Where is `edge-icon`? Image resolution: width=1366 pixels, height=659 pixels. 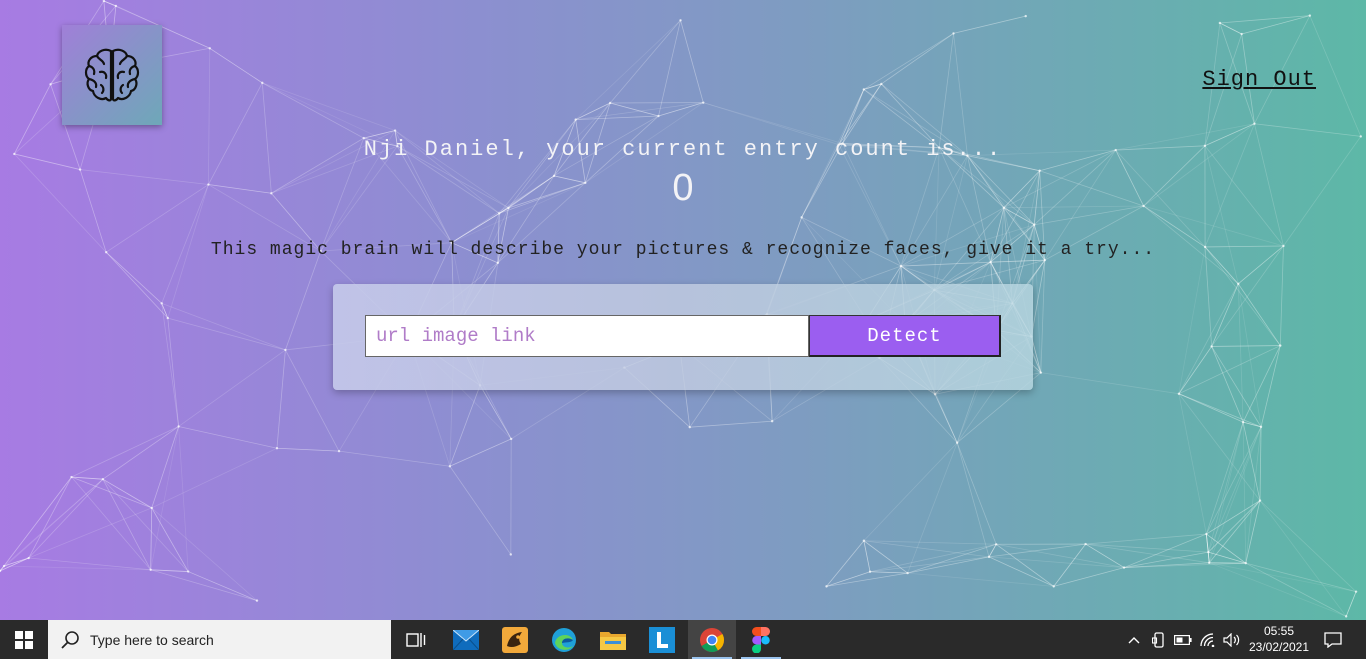
edge-icon is located at coordinates (564, 639).